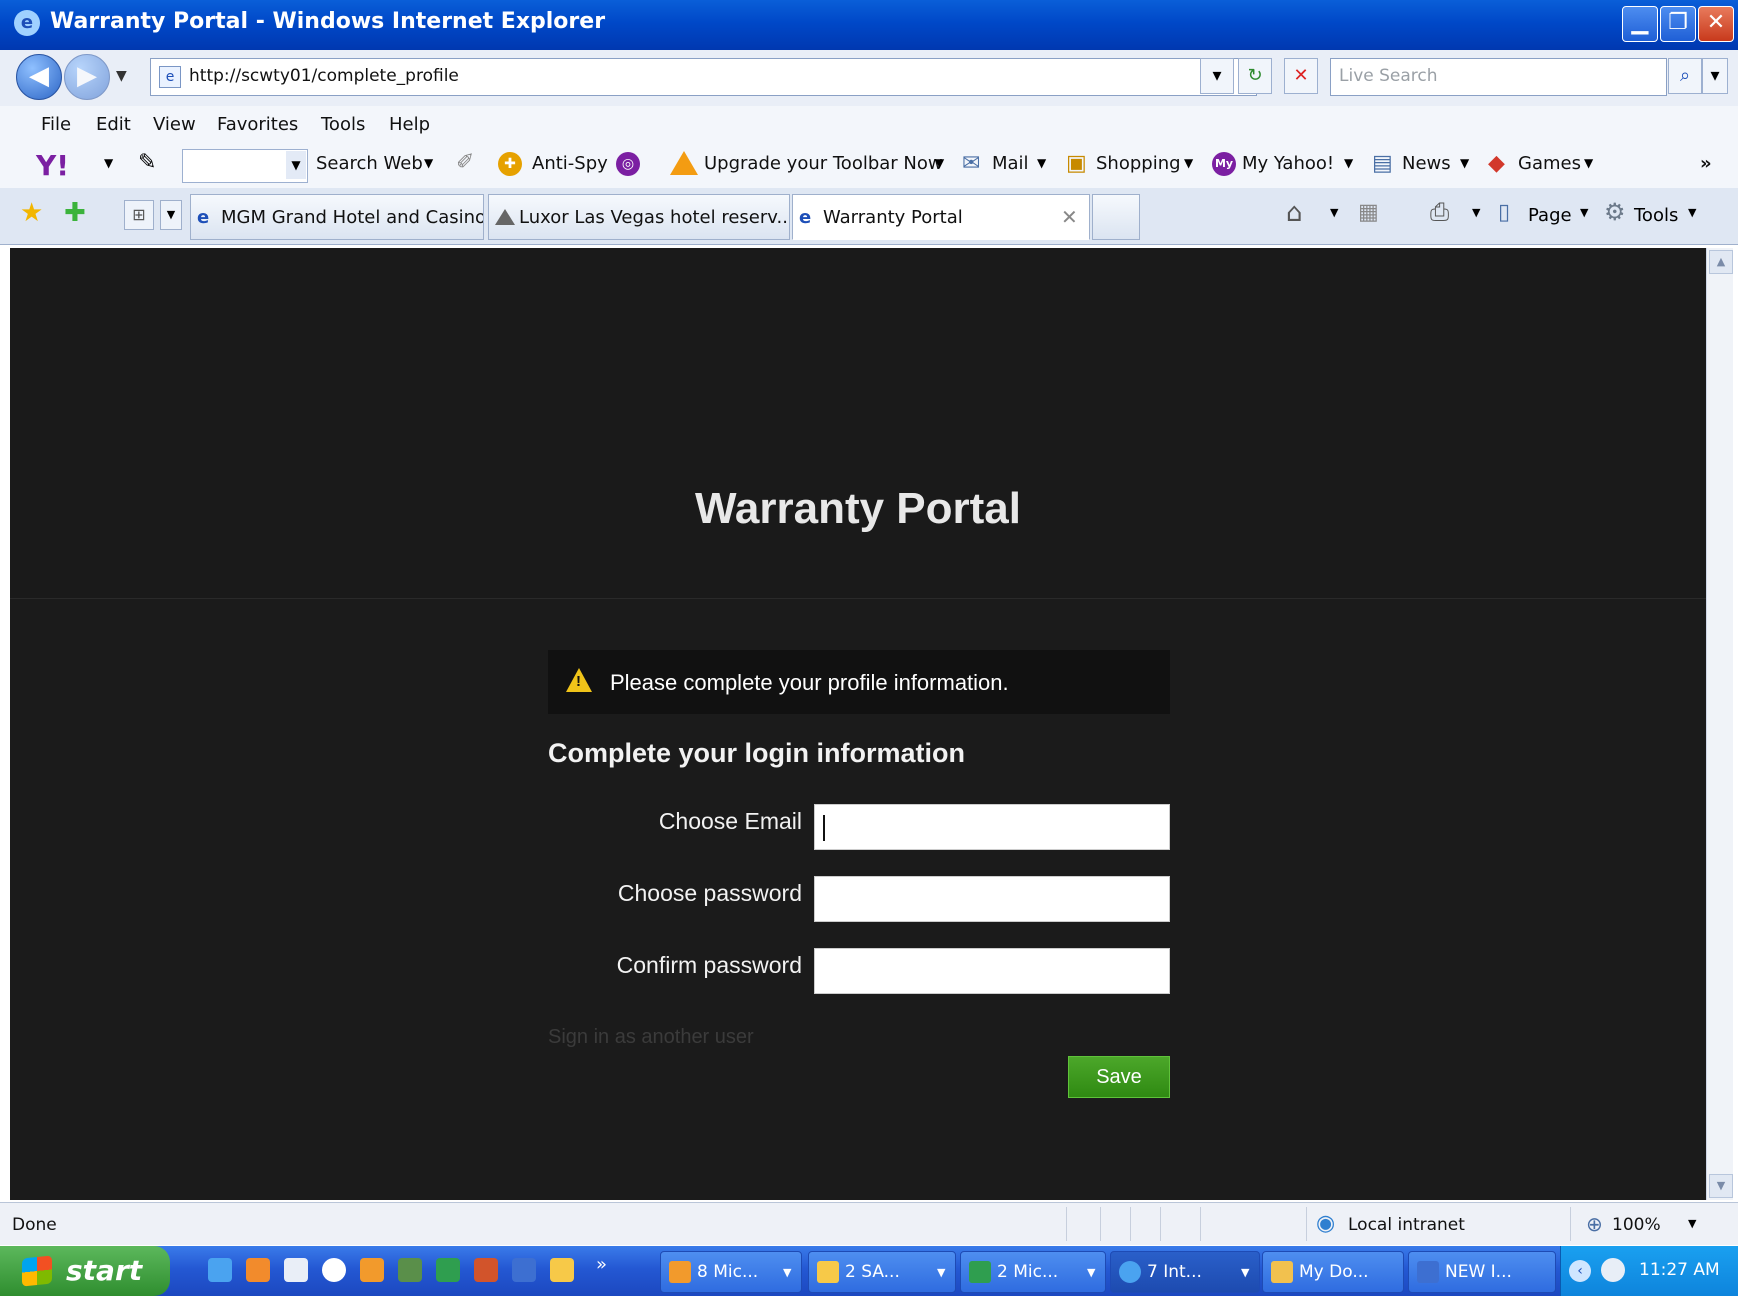 This screenshot has height=1296, width=1738. Describe the element at coordinates (1613, 1270) in the screenshot. I see `tray-app-icon` at that location.